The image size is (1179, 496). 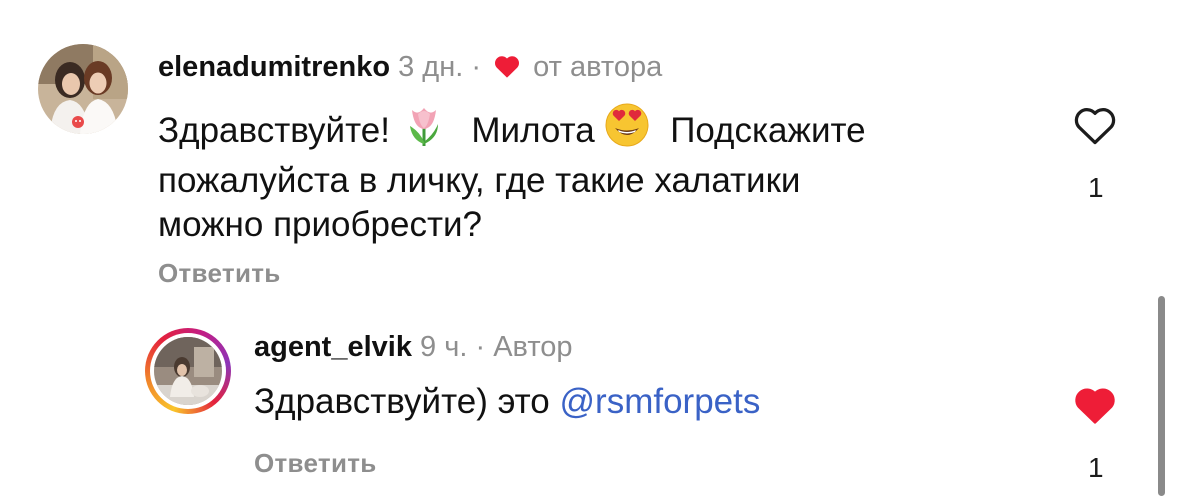 I want to click on username: elenadumitrenko, so click(x=274, y=67).